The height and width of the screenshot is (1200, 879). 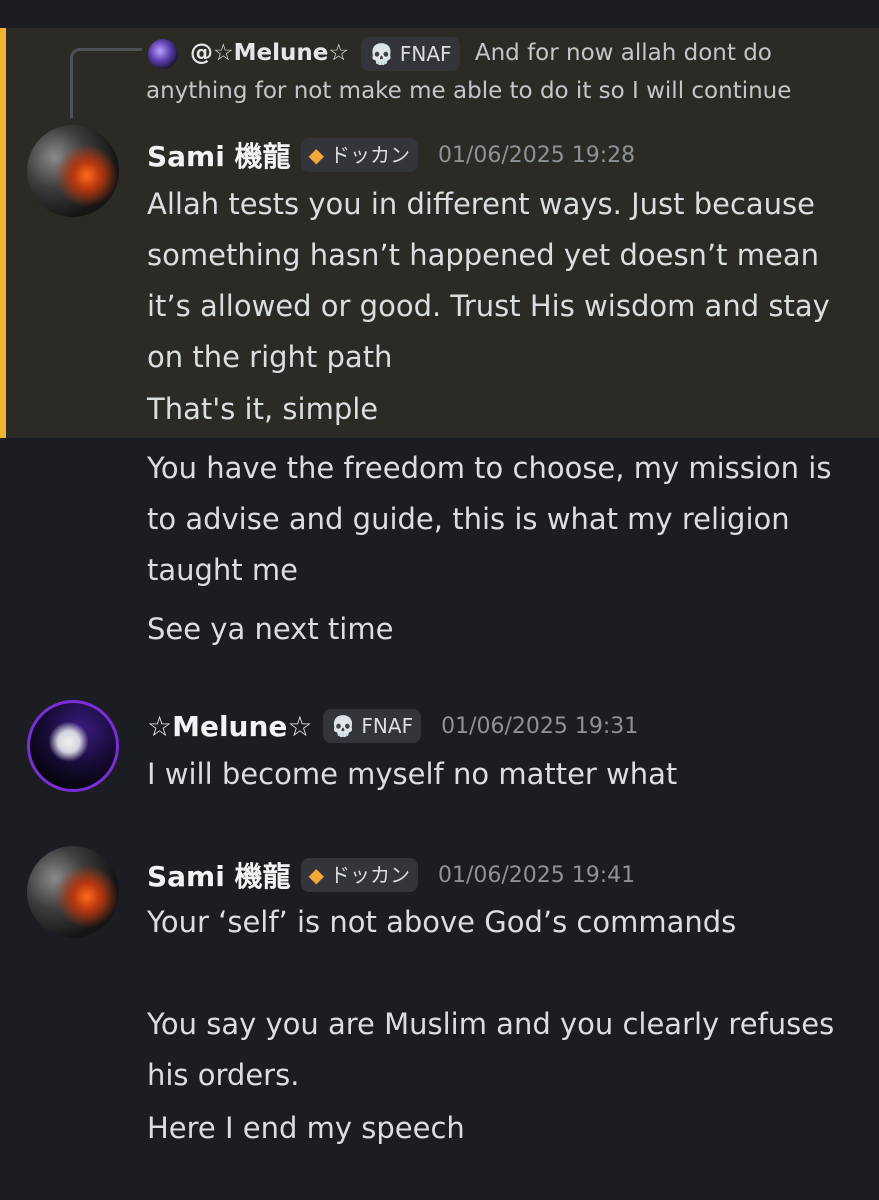 I want to click on message-text: That's it, simple, so click(x=263, y=409).